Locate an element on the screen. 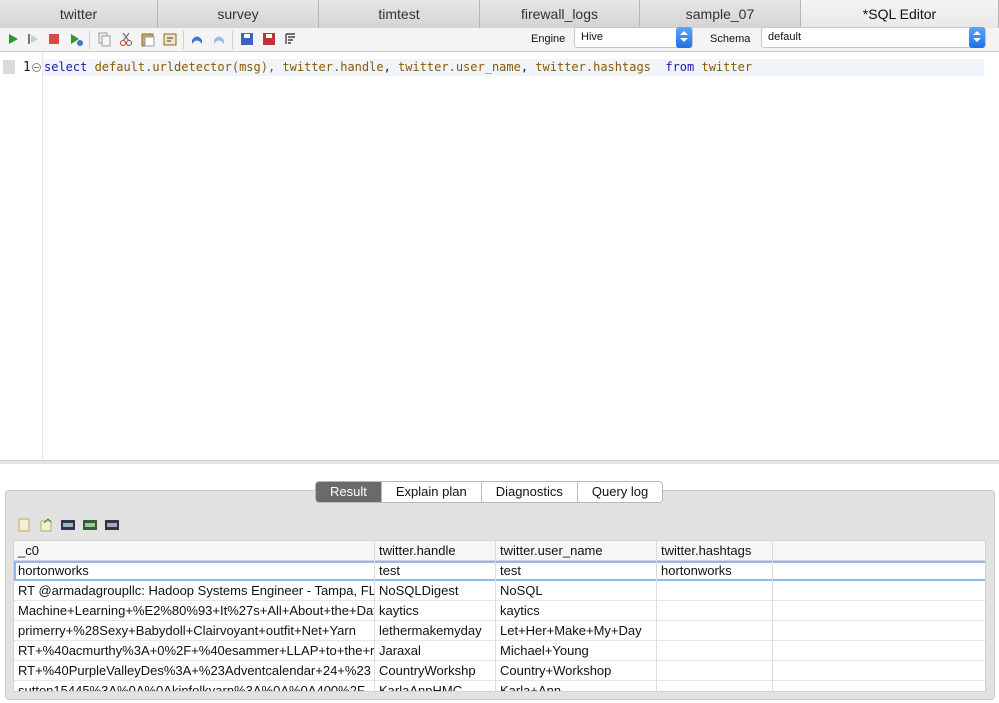 The height and width of the screenshot is (703, 999). paste-icon is located at coordinates (148, 39).